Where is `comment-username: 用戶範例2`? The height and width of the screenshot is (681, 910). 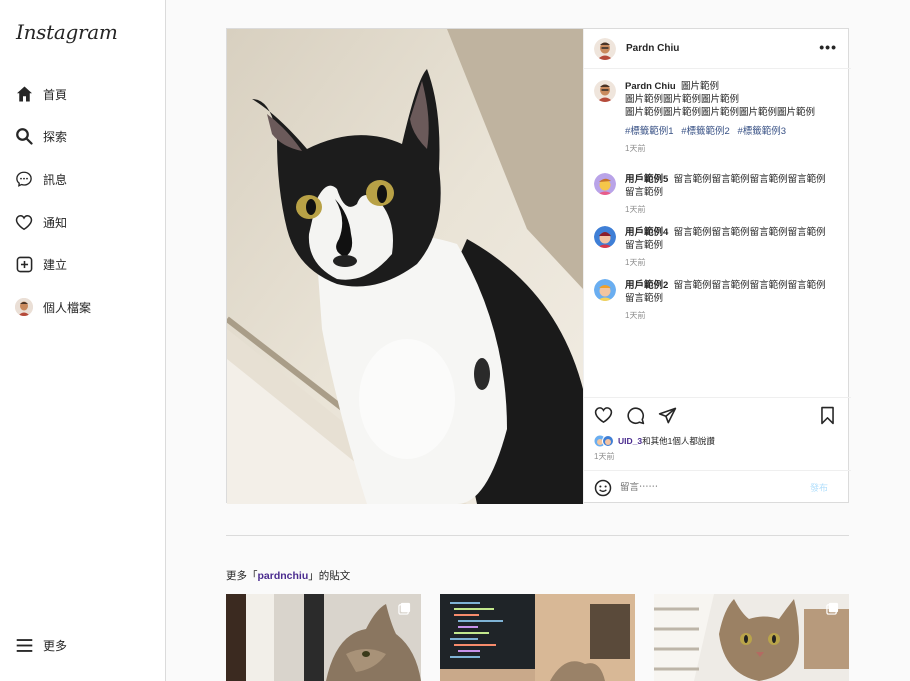
comment-username: 用戶範例2 is located at coordinates (646, 285).